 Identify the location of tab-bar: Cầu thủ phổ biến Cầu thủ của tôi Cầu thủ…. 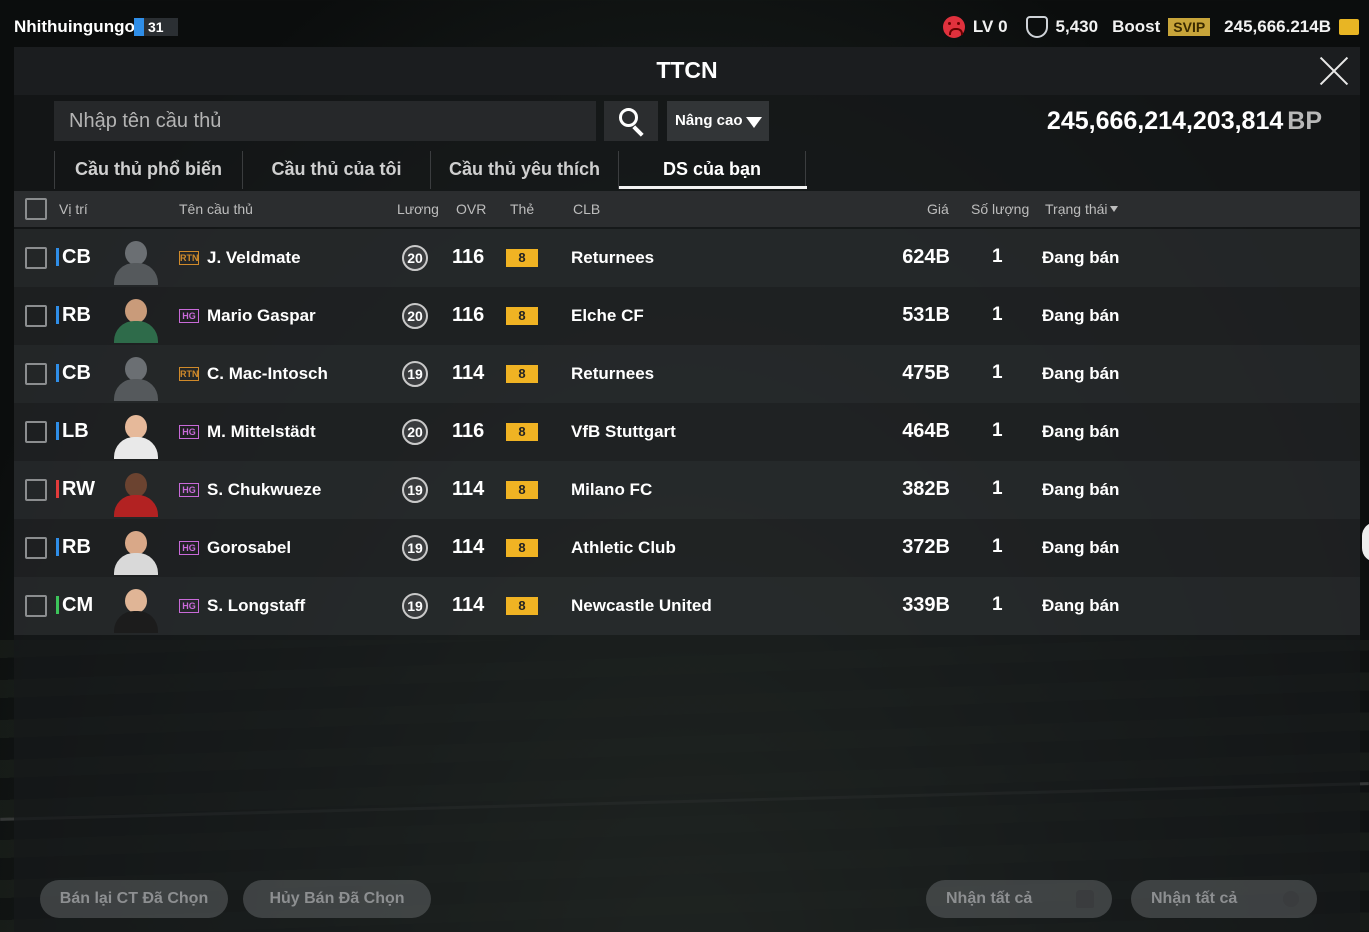
(430, 170).